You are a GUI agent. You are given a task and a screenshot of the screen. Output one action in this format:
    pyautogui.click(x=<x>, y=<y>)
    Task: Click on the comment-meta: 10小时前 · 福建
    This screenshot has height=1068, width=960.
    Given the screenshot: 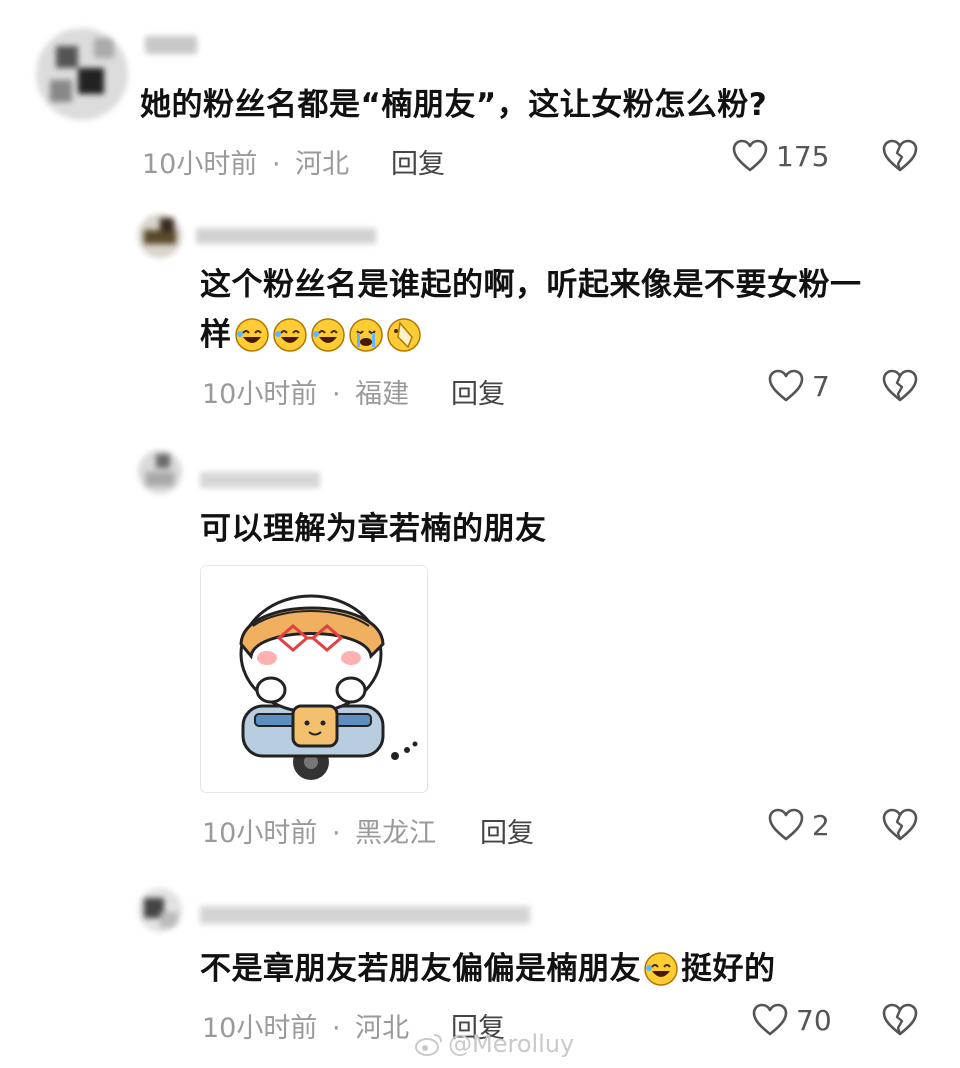 What is the action you would take?
    pyautogui.click(x=305, y=391)
    